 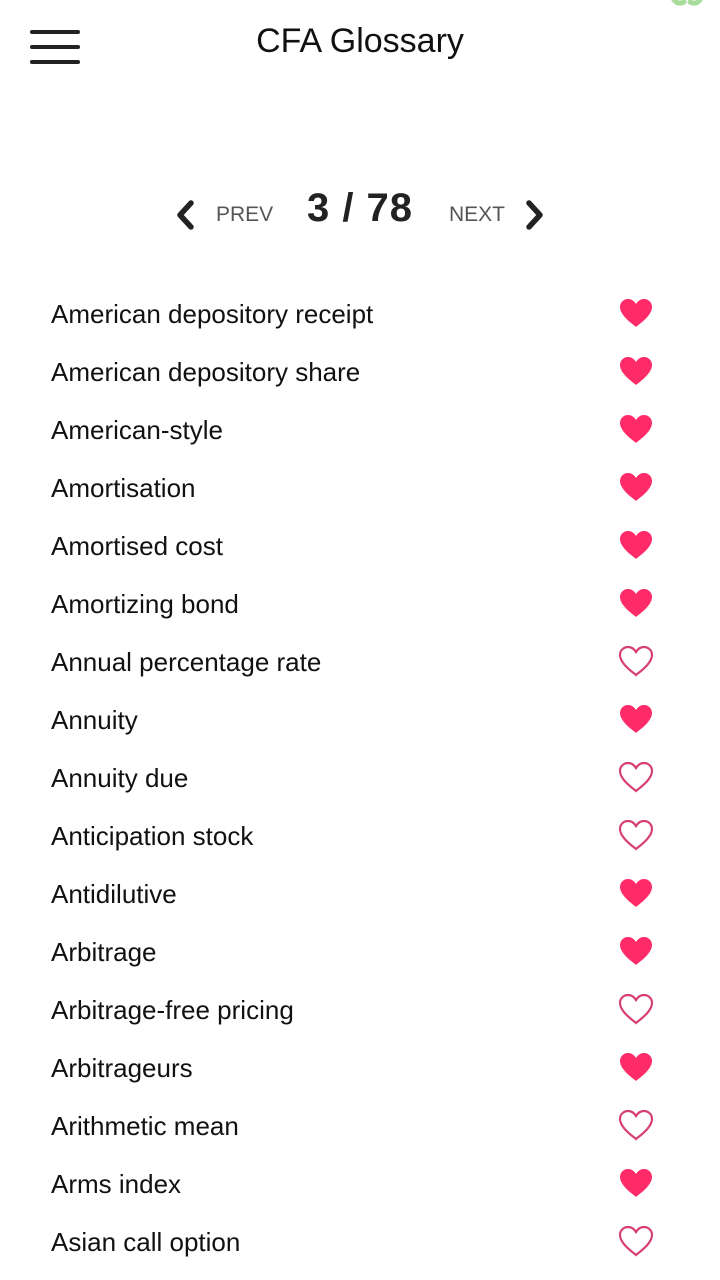 I want to click on term-label: Arbitrageurs, so click(x=122, y=1068).